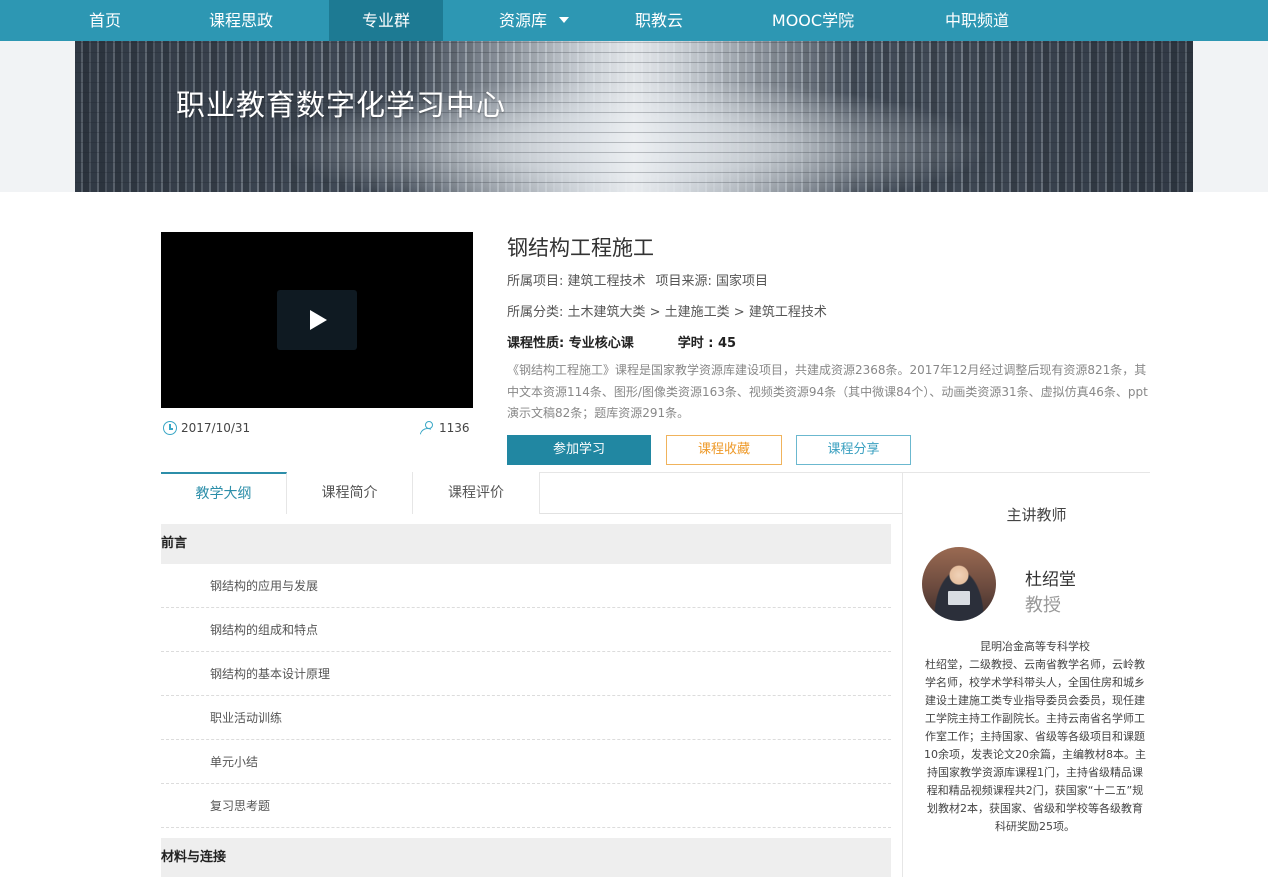  I want to click on nav-item-zhijiaoyun: 职教云, so click(659, 20).